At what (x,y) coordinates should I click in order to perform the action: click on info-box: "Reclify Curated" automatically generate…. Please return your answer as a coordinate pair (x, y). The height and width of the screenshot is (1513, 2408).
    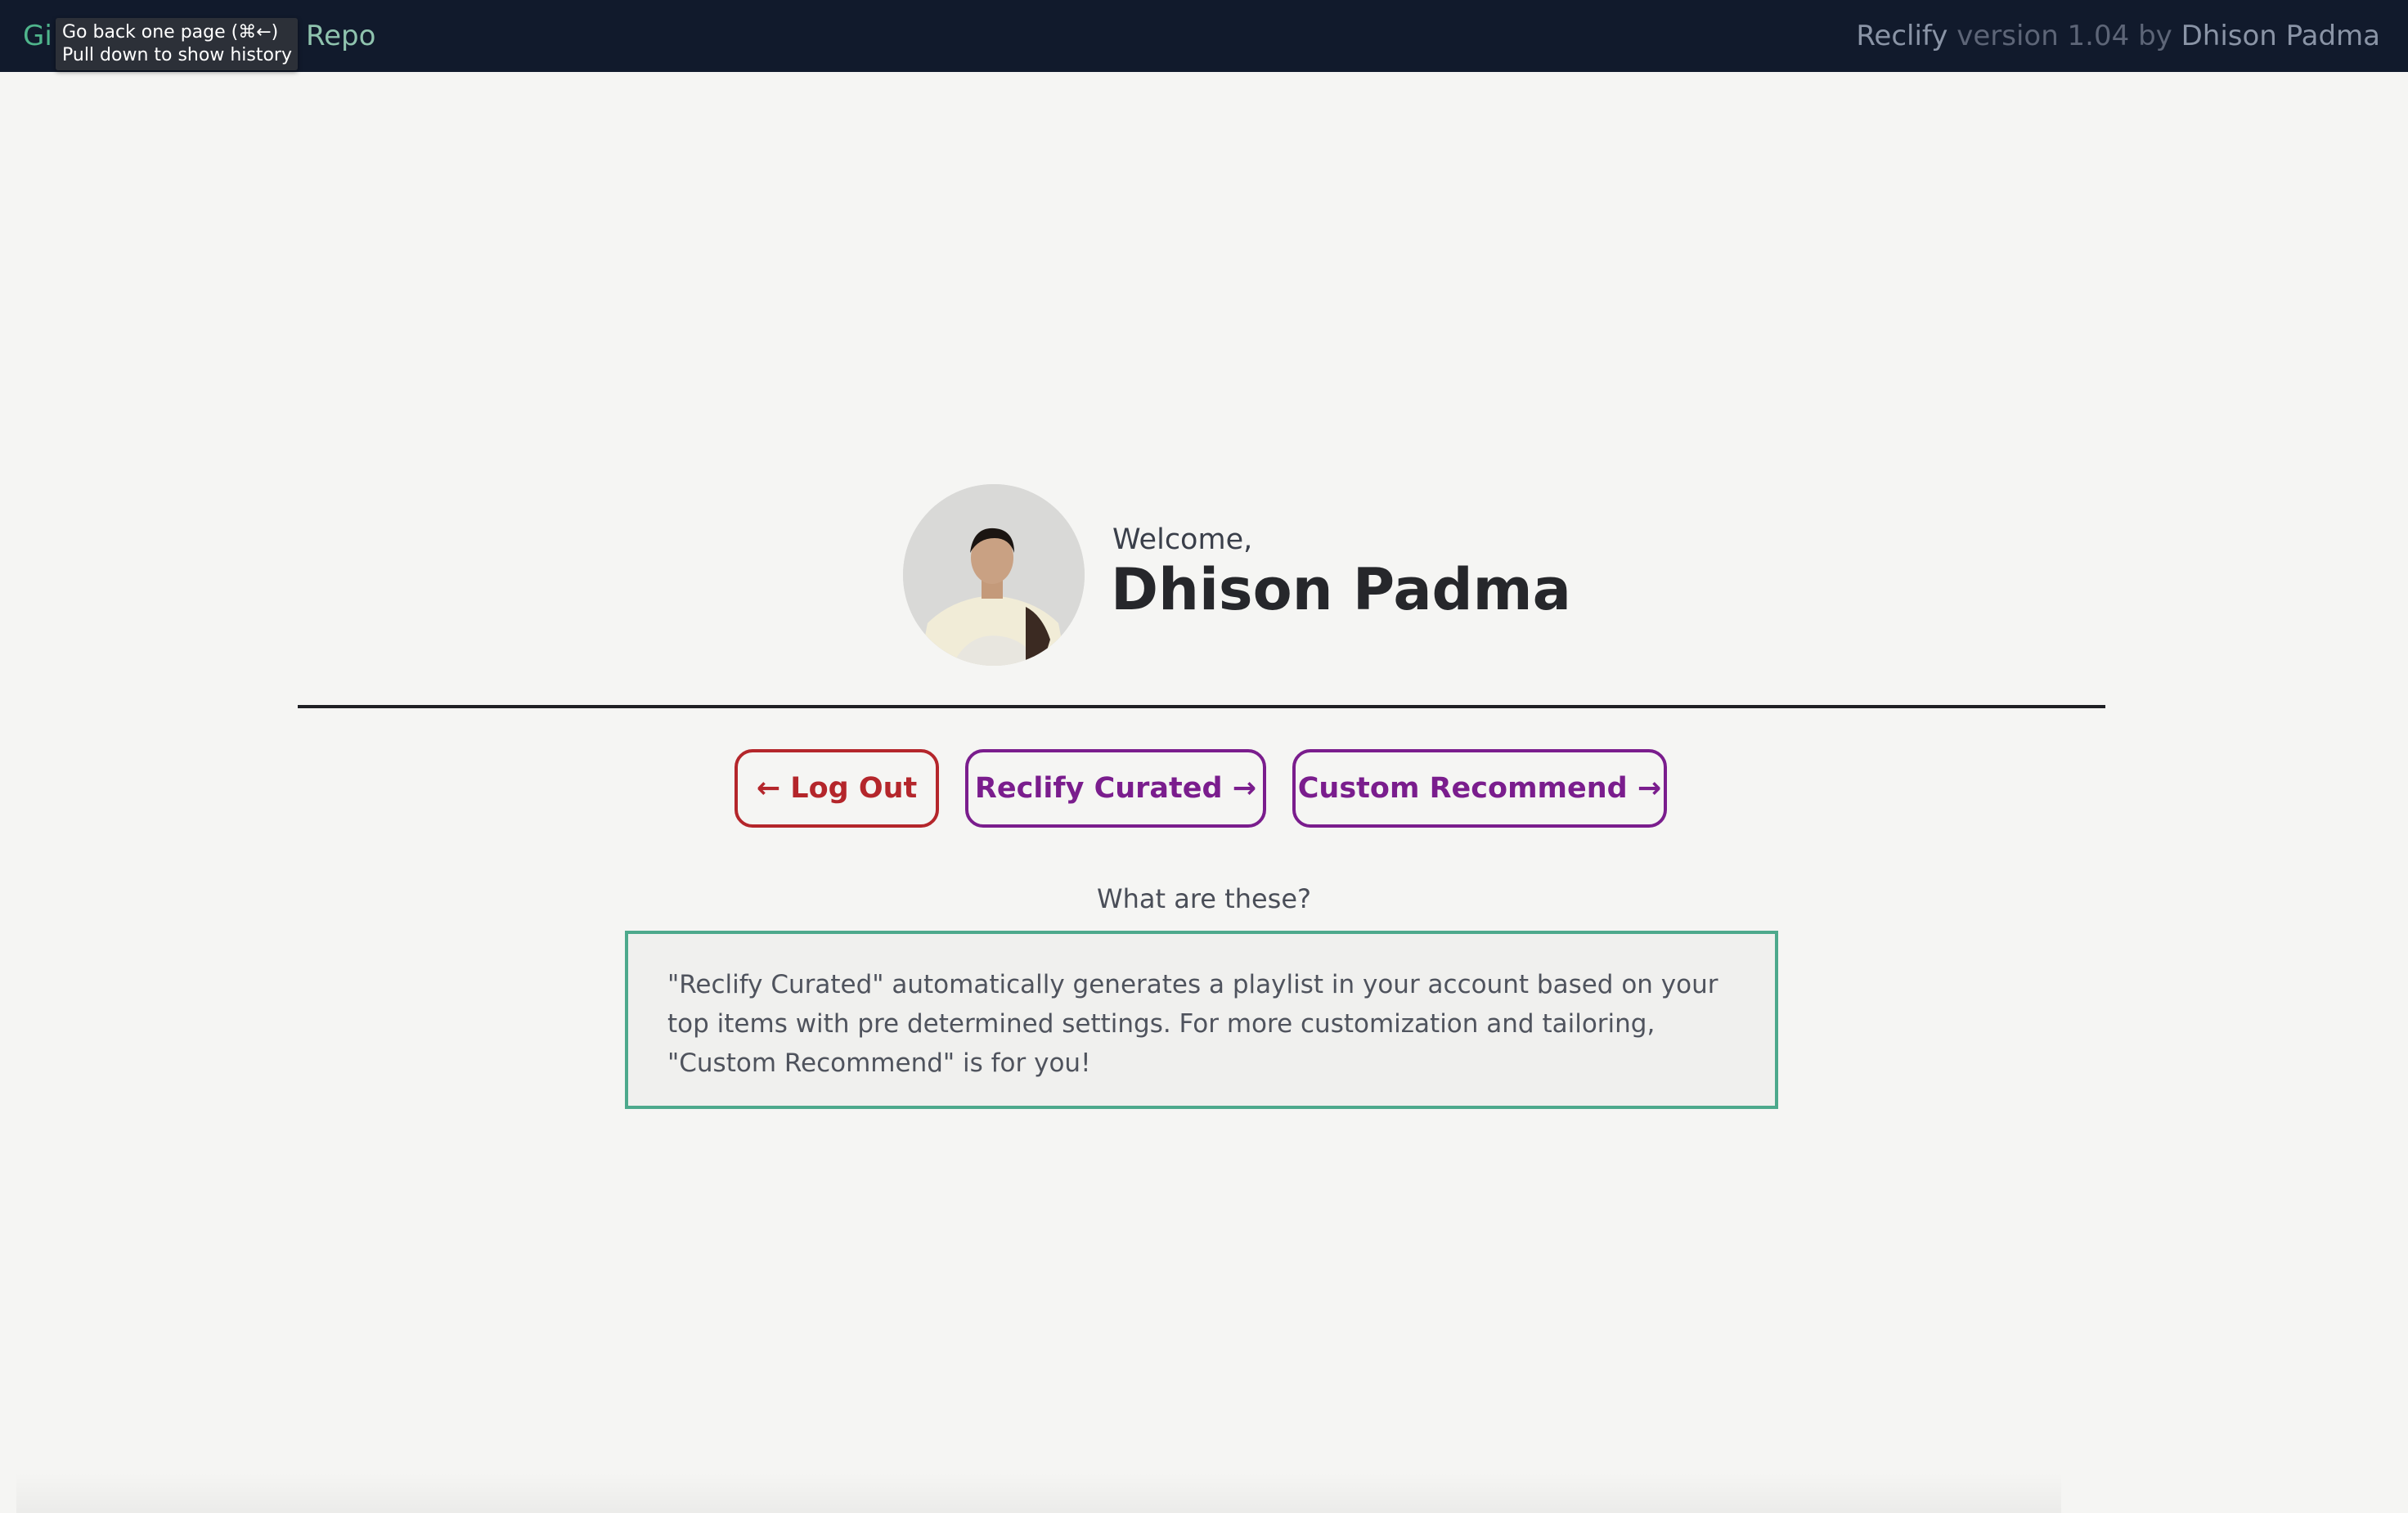
    Looking at the image, I should click on (1201, 1020).